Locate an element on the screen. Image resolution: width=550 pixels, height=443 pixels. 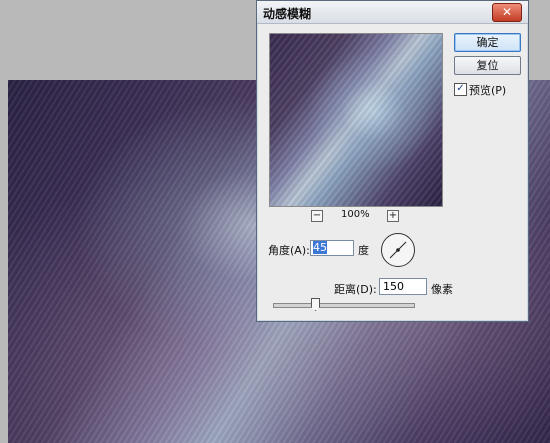
check-icon: ✓ is located at coordinates (460, 88).